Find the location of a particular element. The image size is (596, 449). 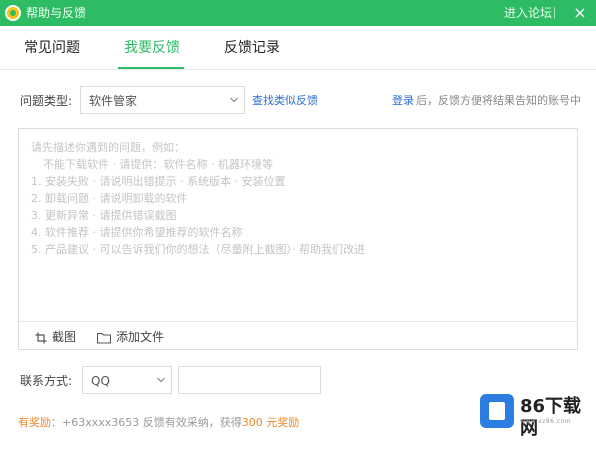

title-bar: 帮助与反馈 进入论坛 × is located at coordinates (298, 13).